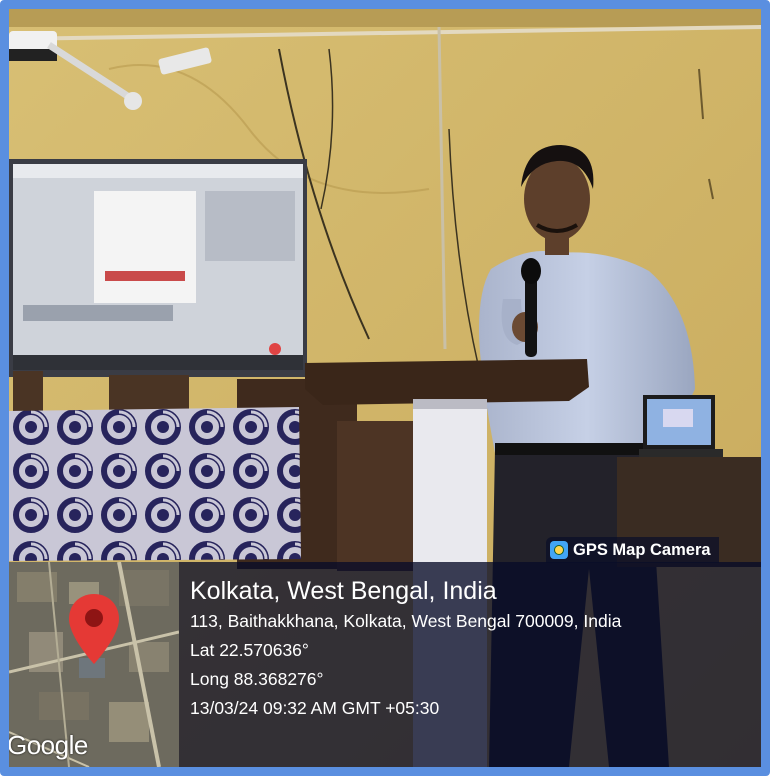 This screenshot has width=770, height=776. I want to click on gps-map-camera-badge: GPS Map Camera, so click(632, 550).